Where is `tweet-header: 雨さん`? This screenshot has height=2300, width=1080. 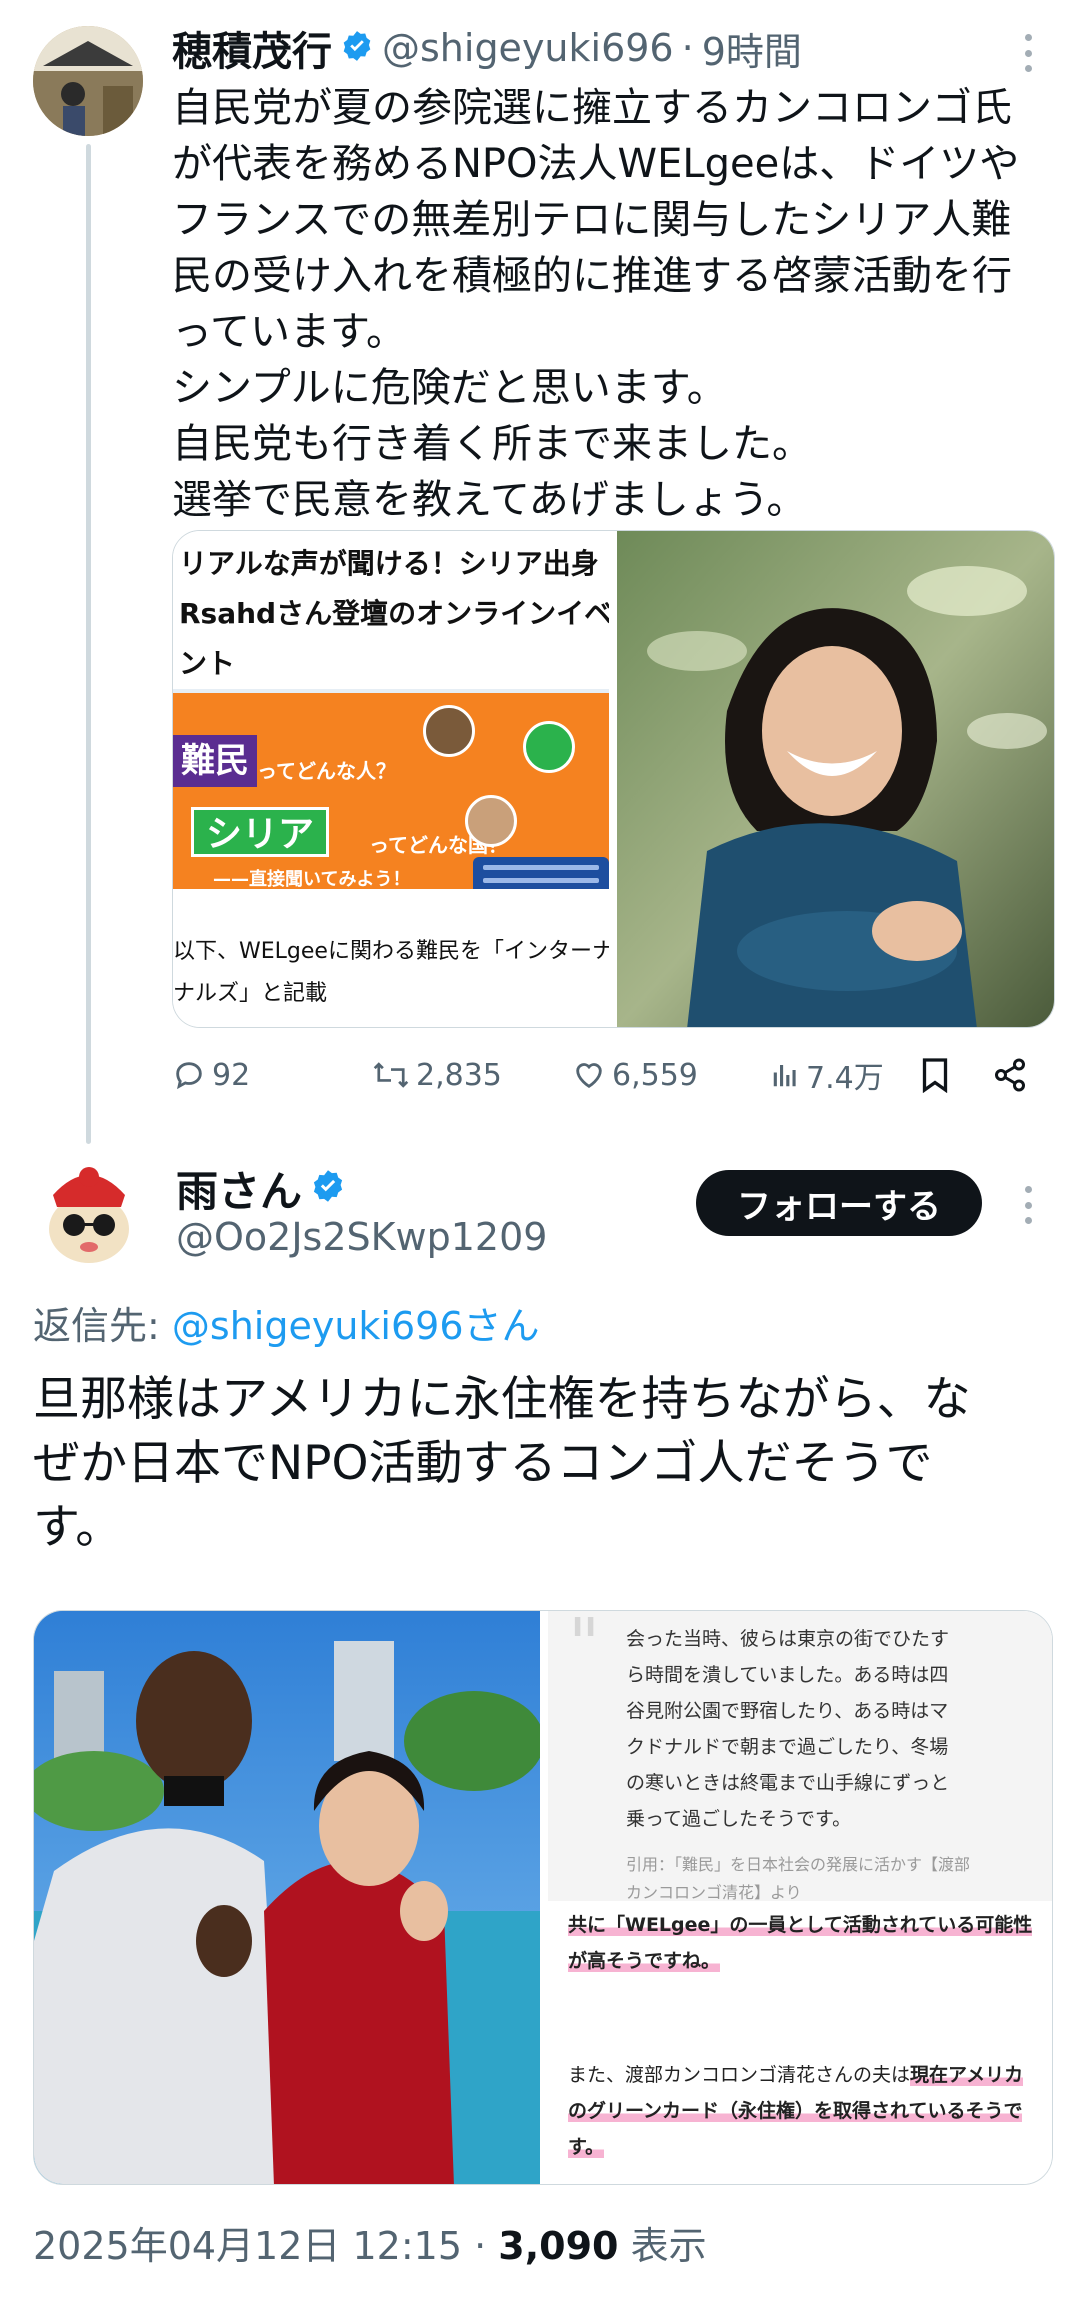 tweet-header: 雨さん is located at coordinates (265, 1188).